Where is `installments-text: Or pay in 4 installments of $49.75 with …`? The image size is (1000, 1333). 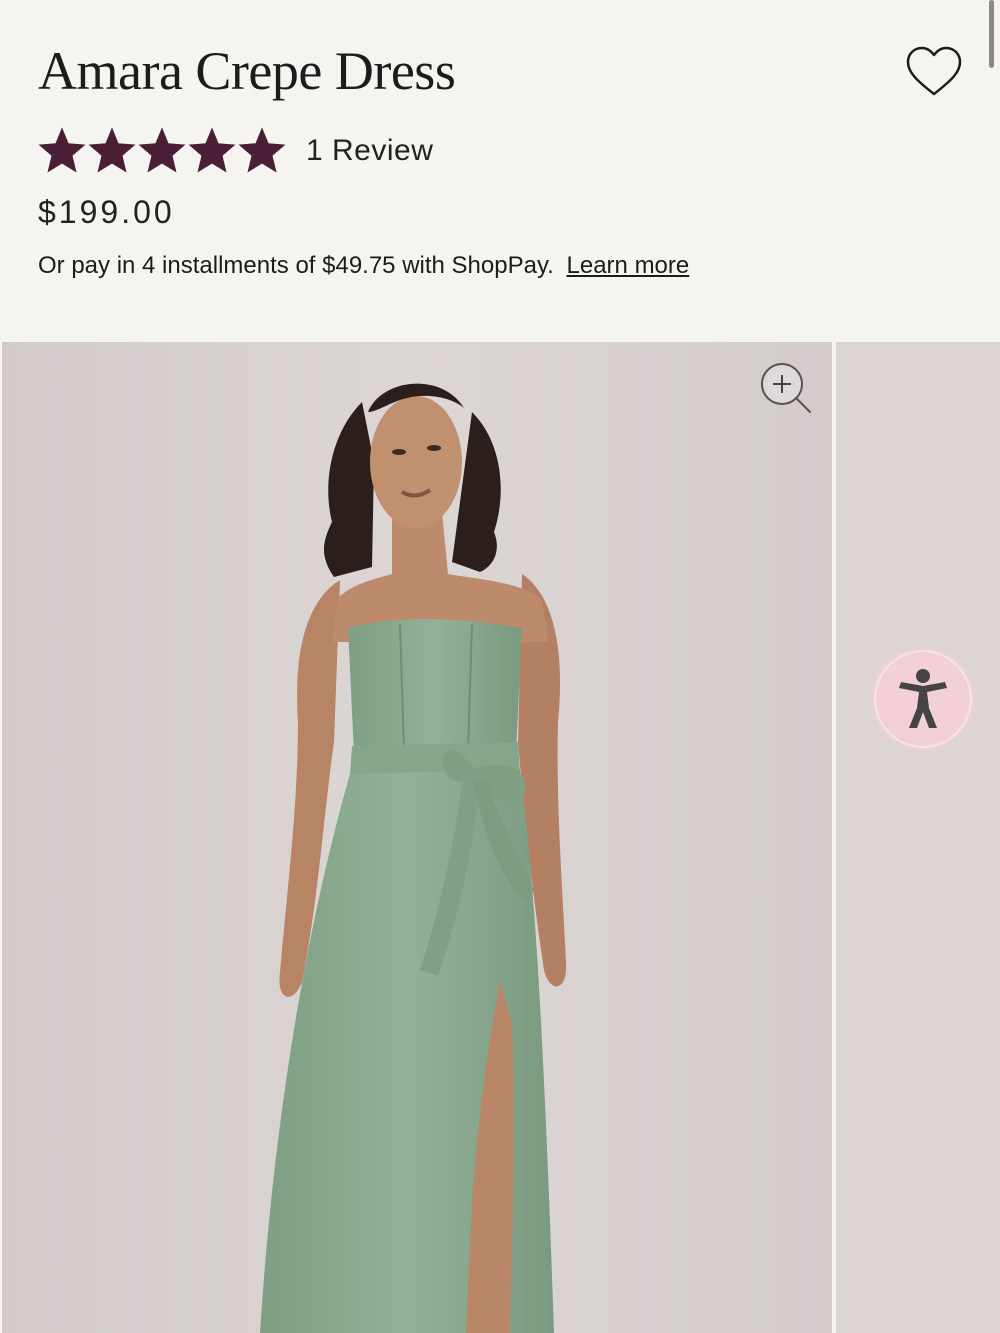
installments-text: Or pay in 4 installments of $49.75 with … is located at coordinates (296, 265).